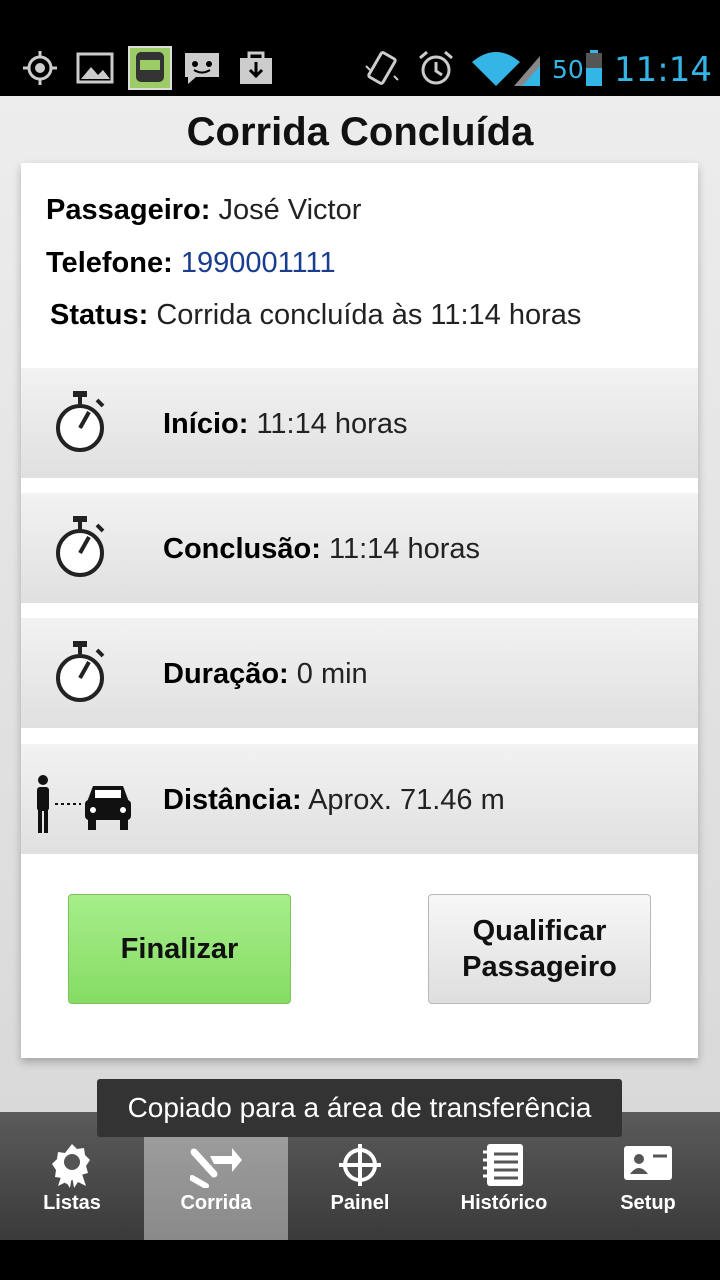  Describe the element at coordinates (382, 68) in the screenshot. I see `vibrate-icon` at that location.